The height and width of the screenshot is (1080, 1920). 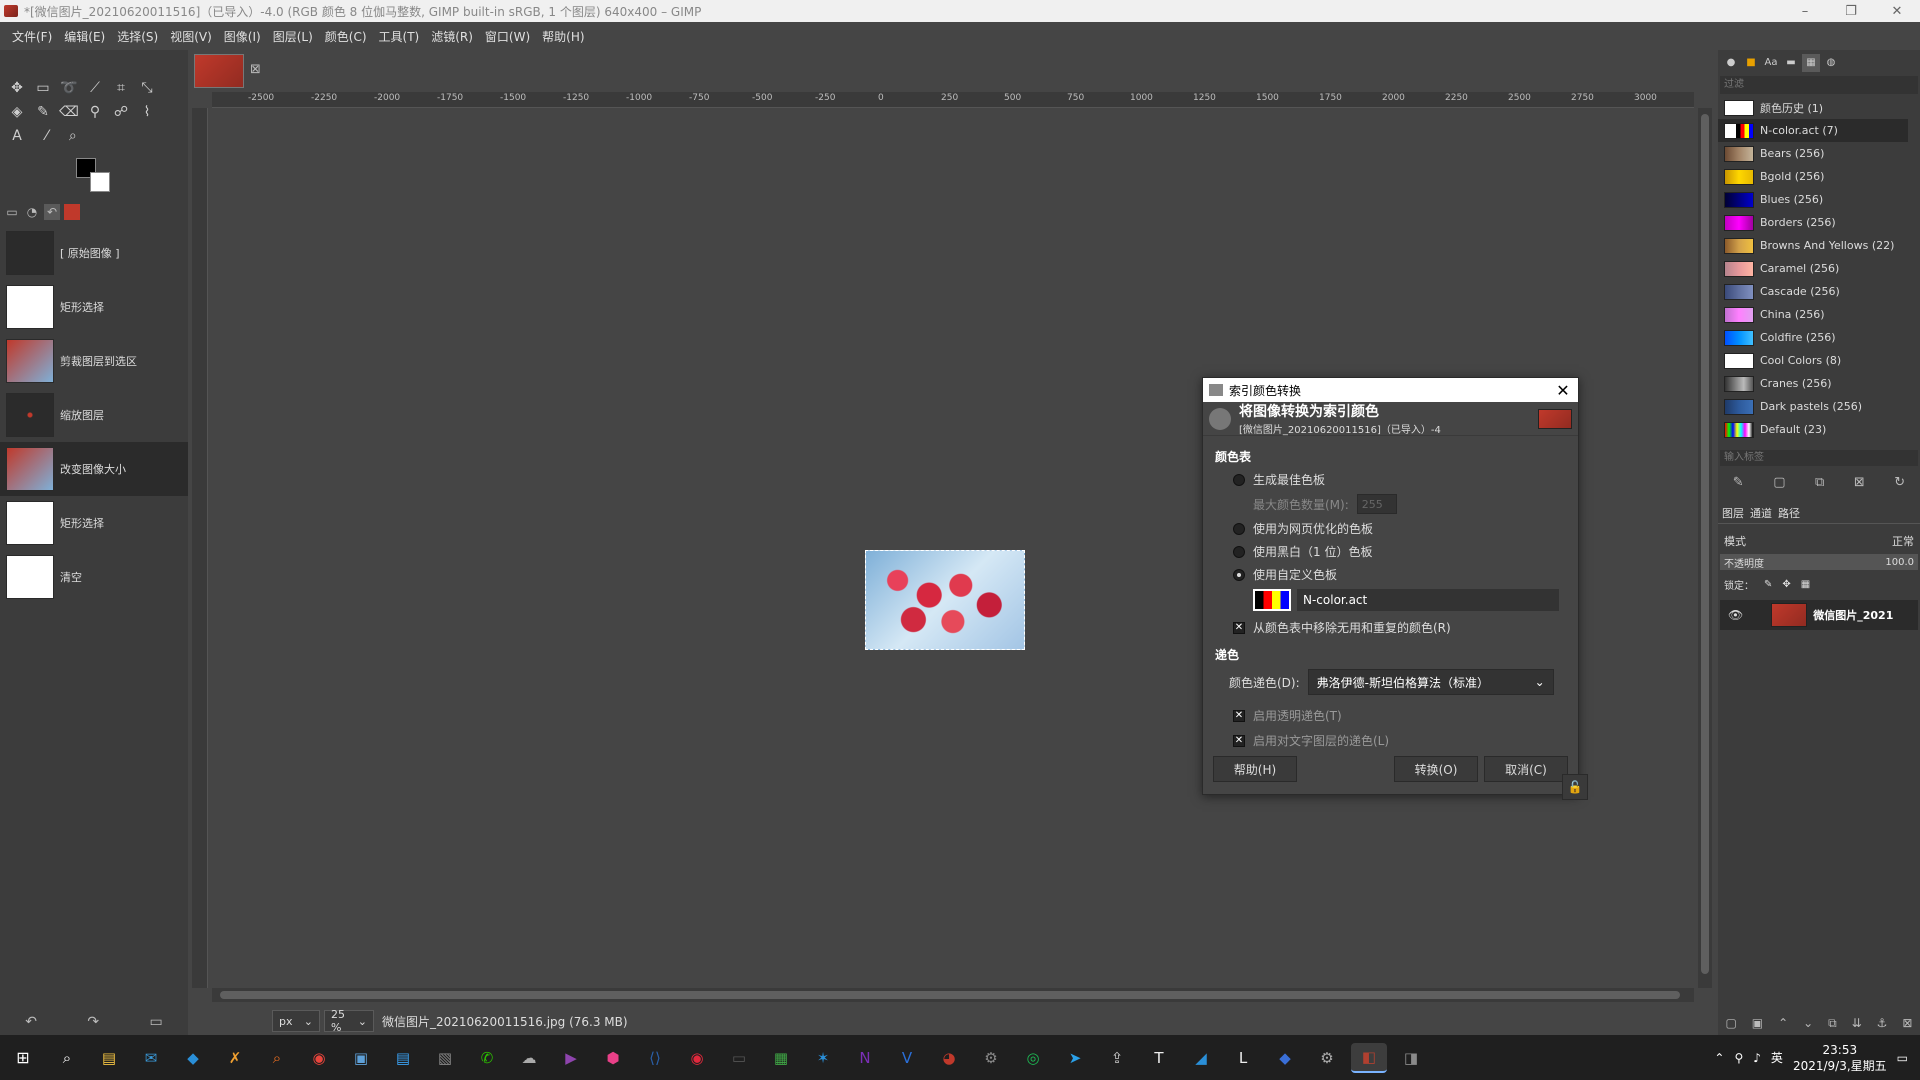 I want to click on undo-item: 剪裁图层到选区, so click(x=94, y=361).